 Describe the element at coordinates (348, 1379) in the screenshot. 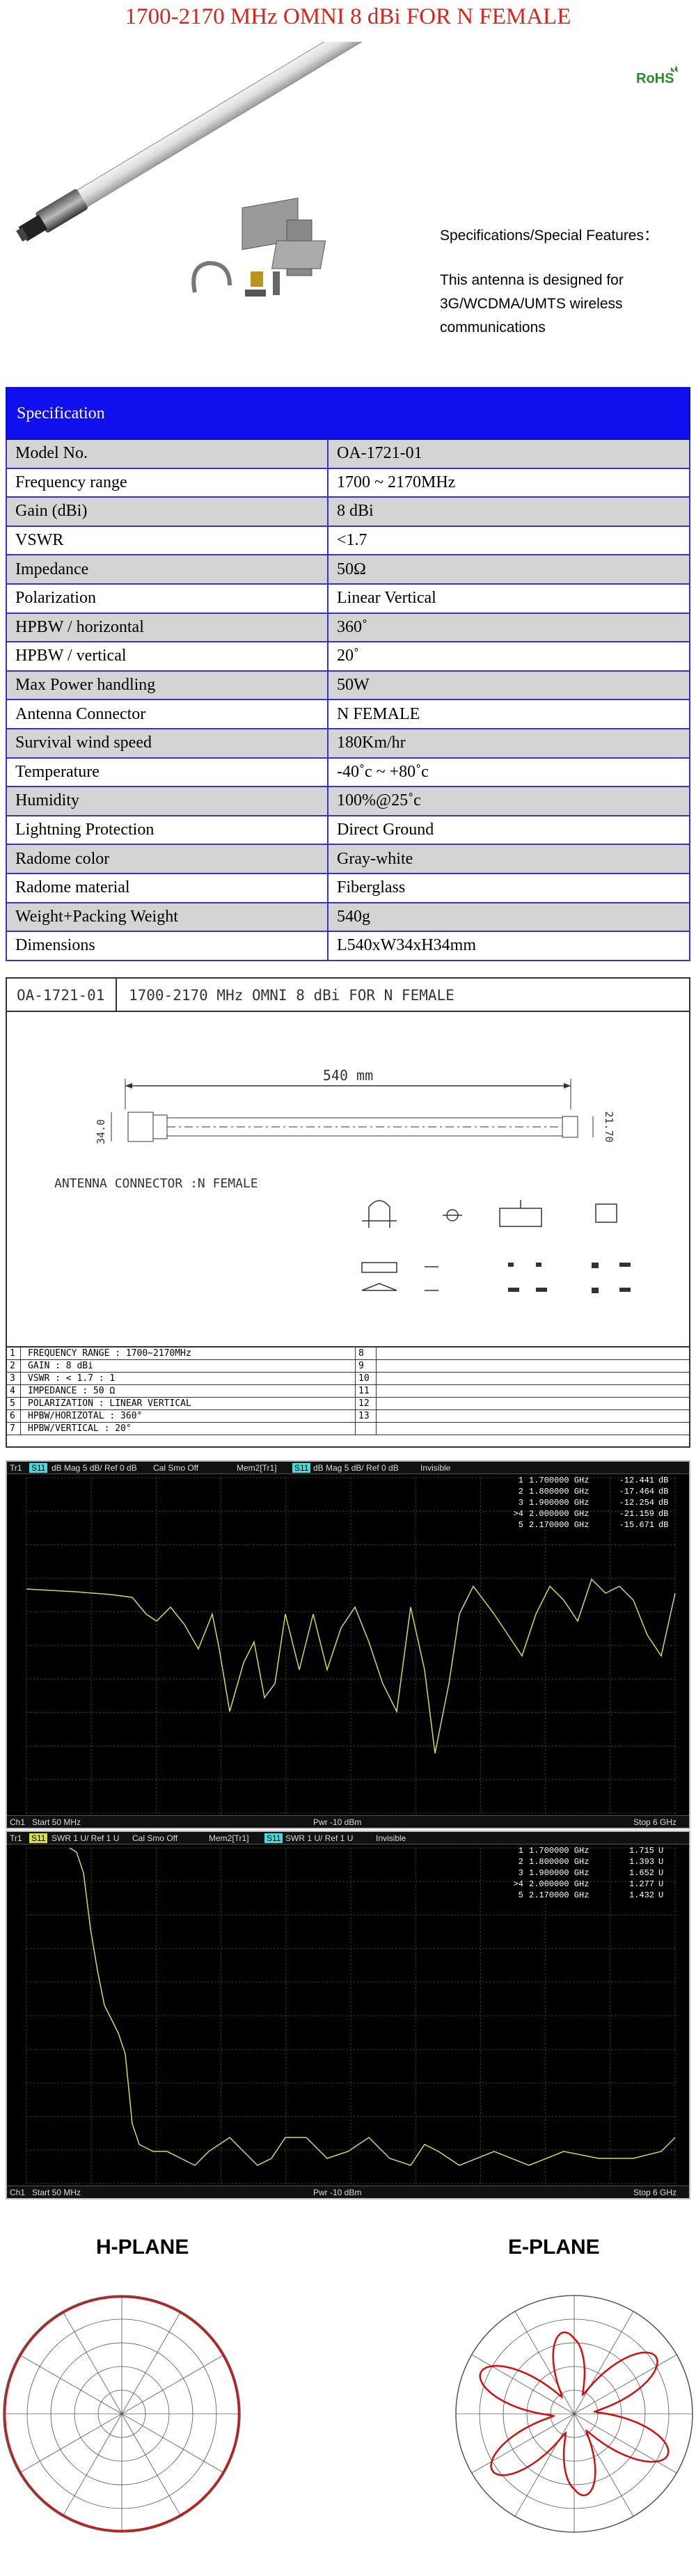

I see `drawing-row: 3 VSWR : < 1.7 : 1 10` at that location.